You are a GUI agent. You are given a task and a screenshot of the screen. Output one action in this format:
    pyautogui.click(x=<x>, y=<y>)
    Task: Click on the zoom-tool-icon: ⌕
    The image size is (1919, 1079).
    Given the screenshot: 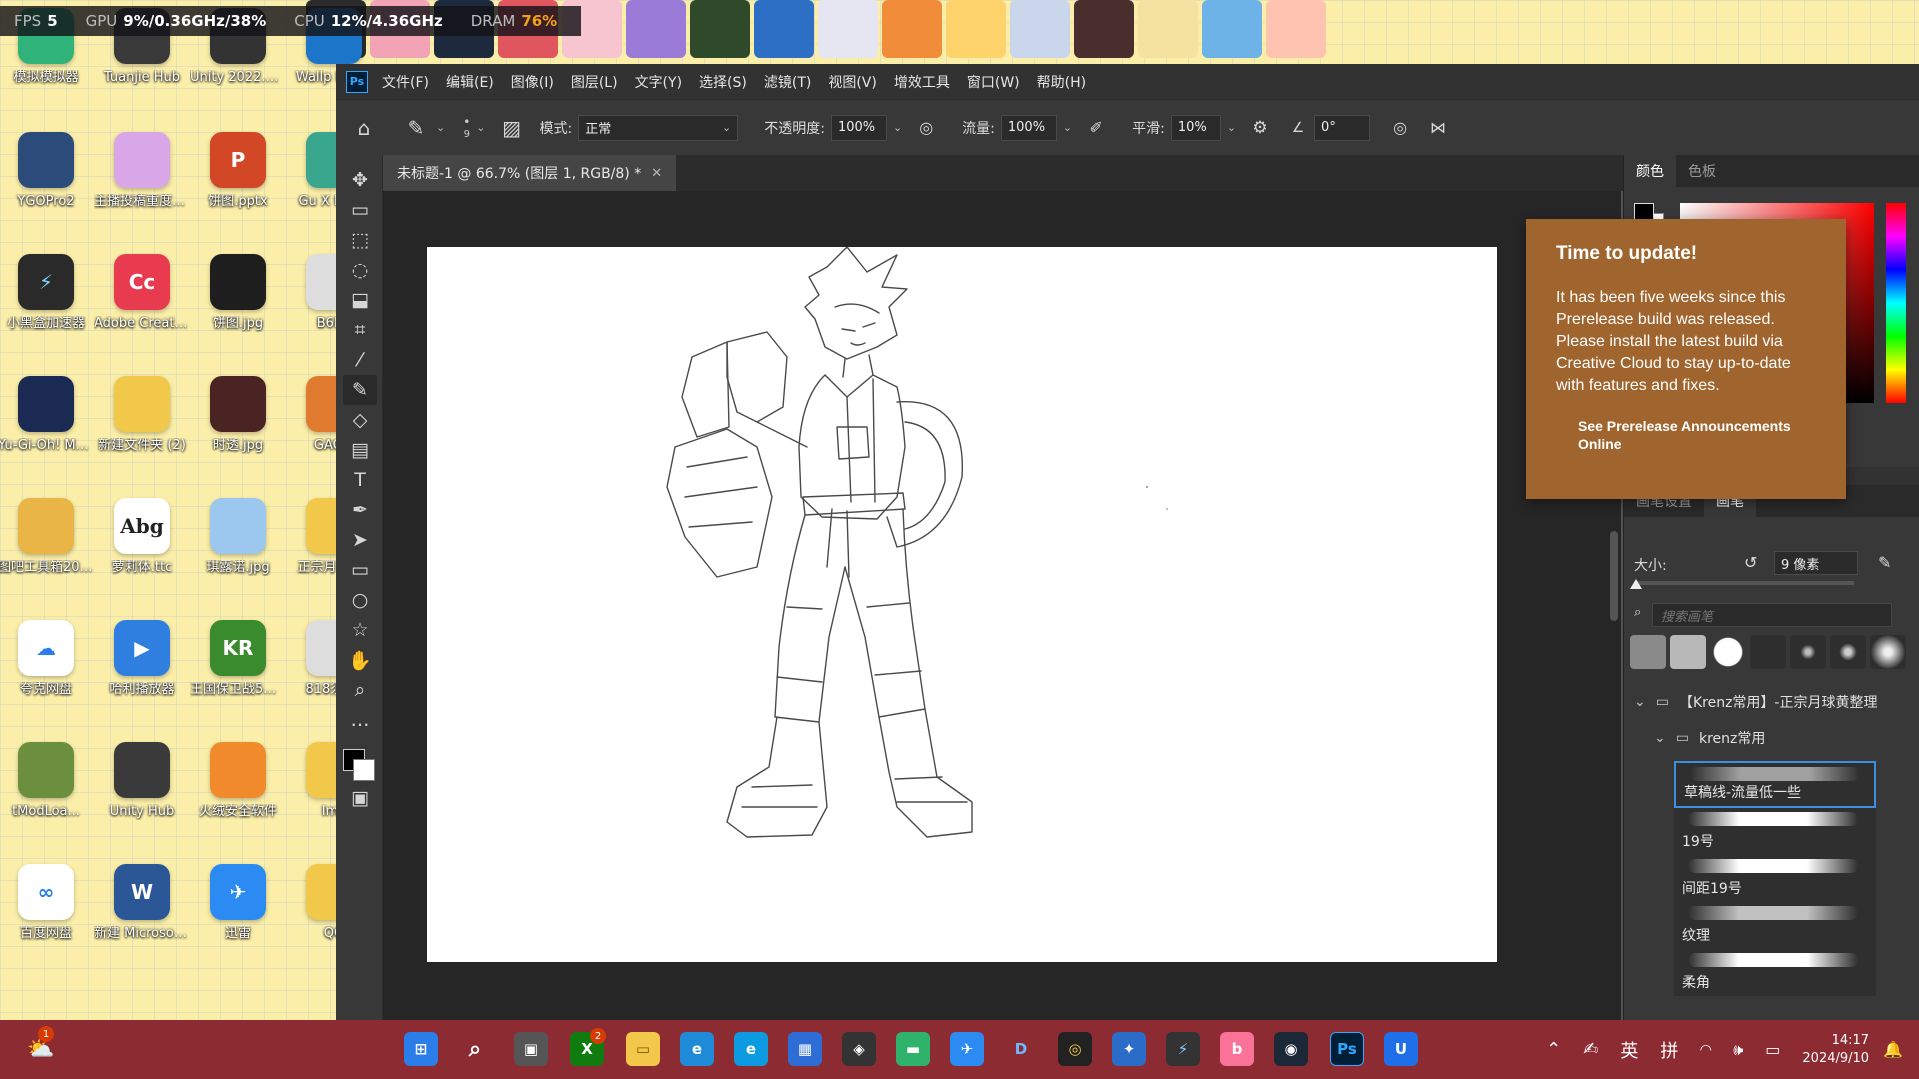 What is the action you would take?
    pyautogui.click(x=360, y=690)
    